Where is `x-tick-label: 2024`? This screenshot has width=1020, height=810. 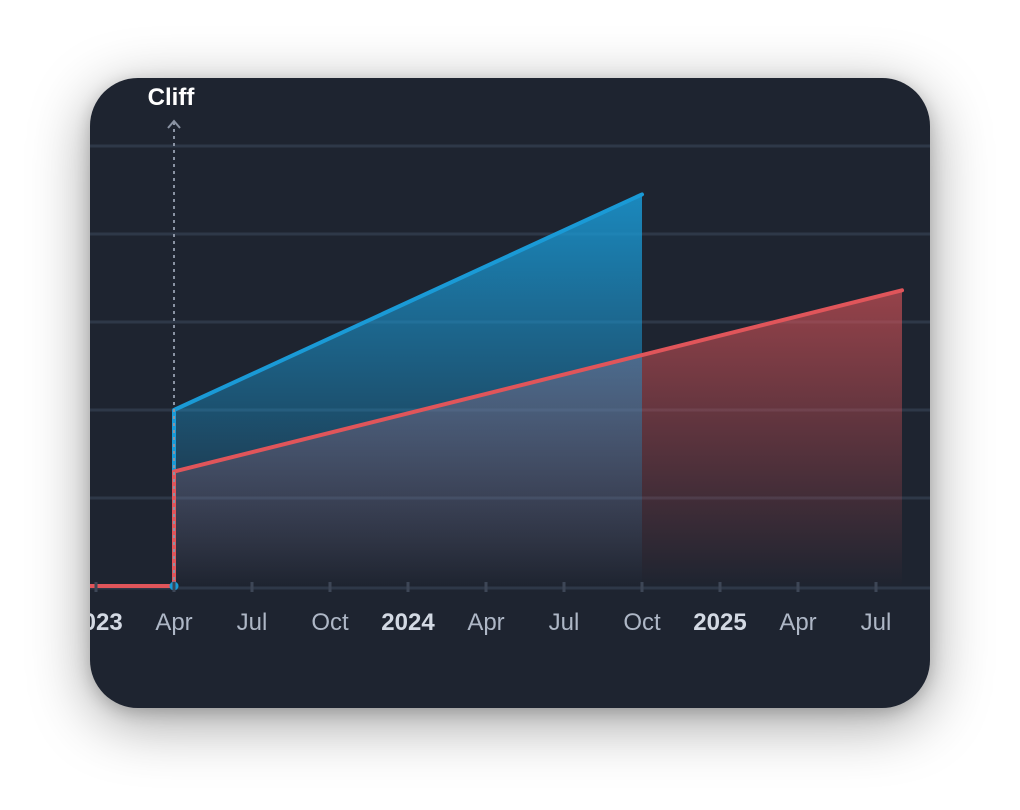
x-tick-label: 2024 is located at coordinates (408, 622).